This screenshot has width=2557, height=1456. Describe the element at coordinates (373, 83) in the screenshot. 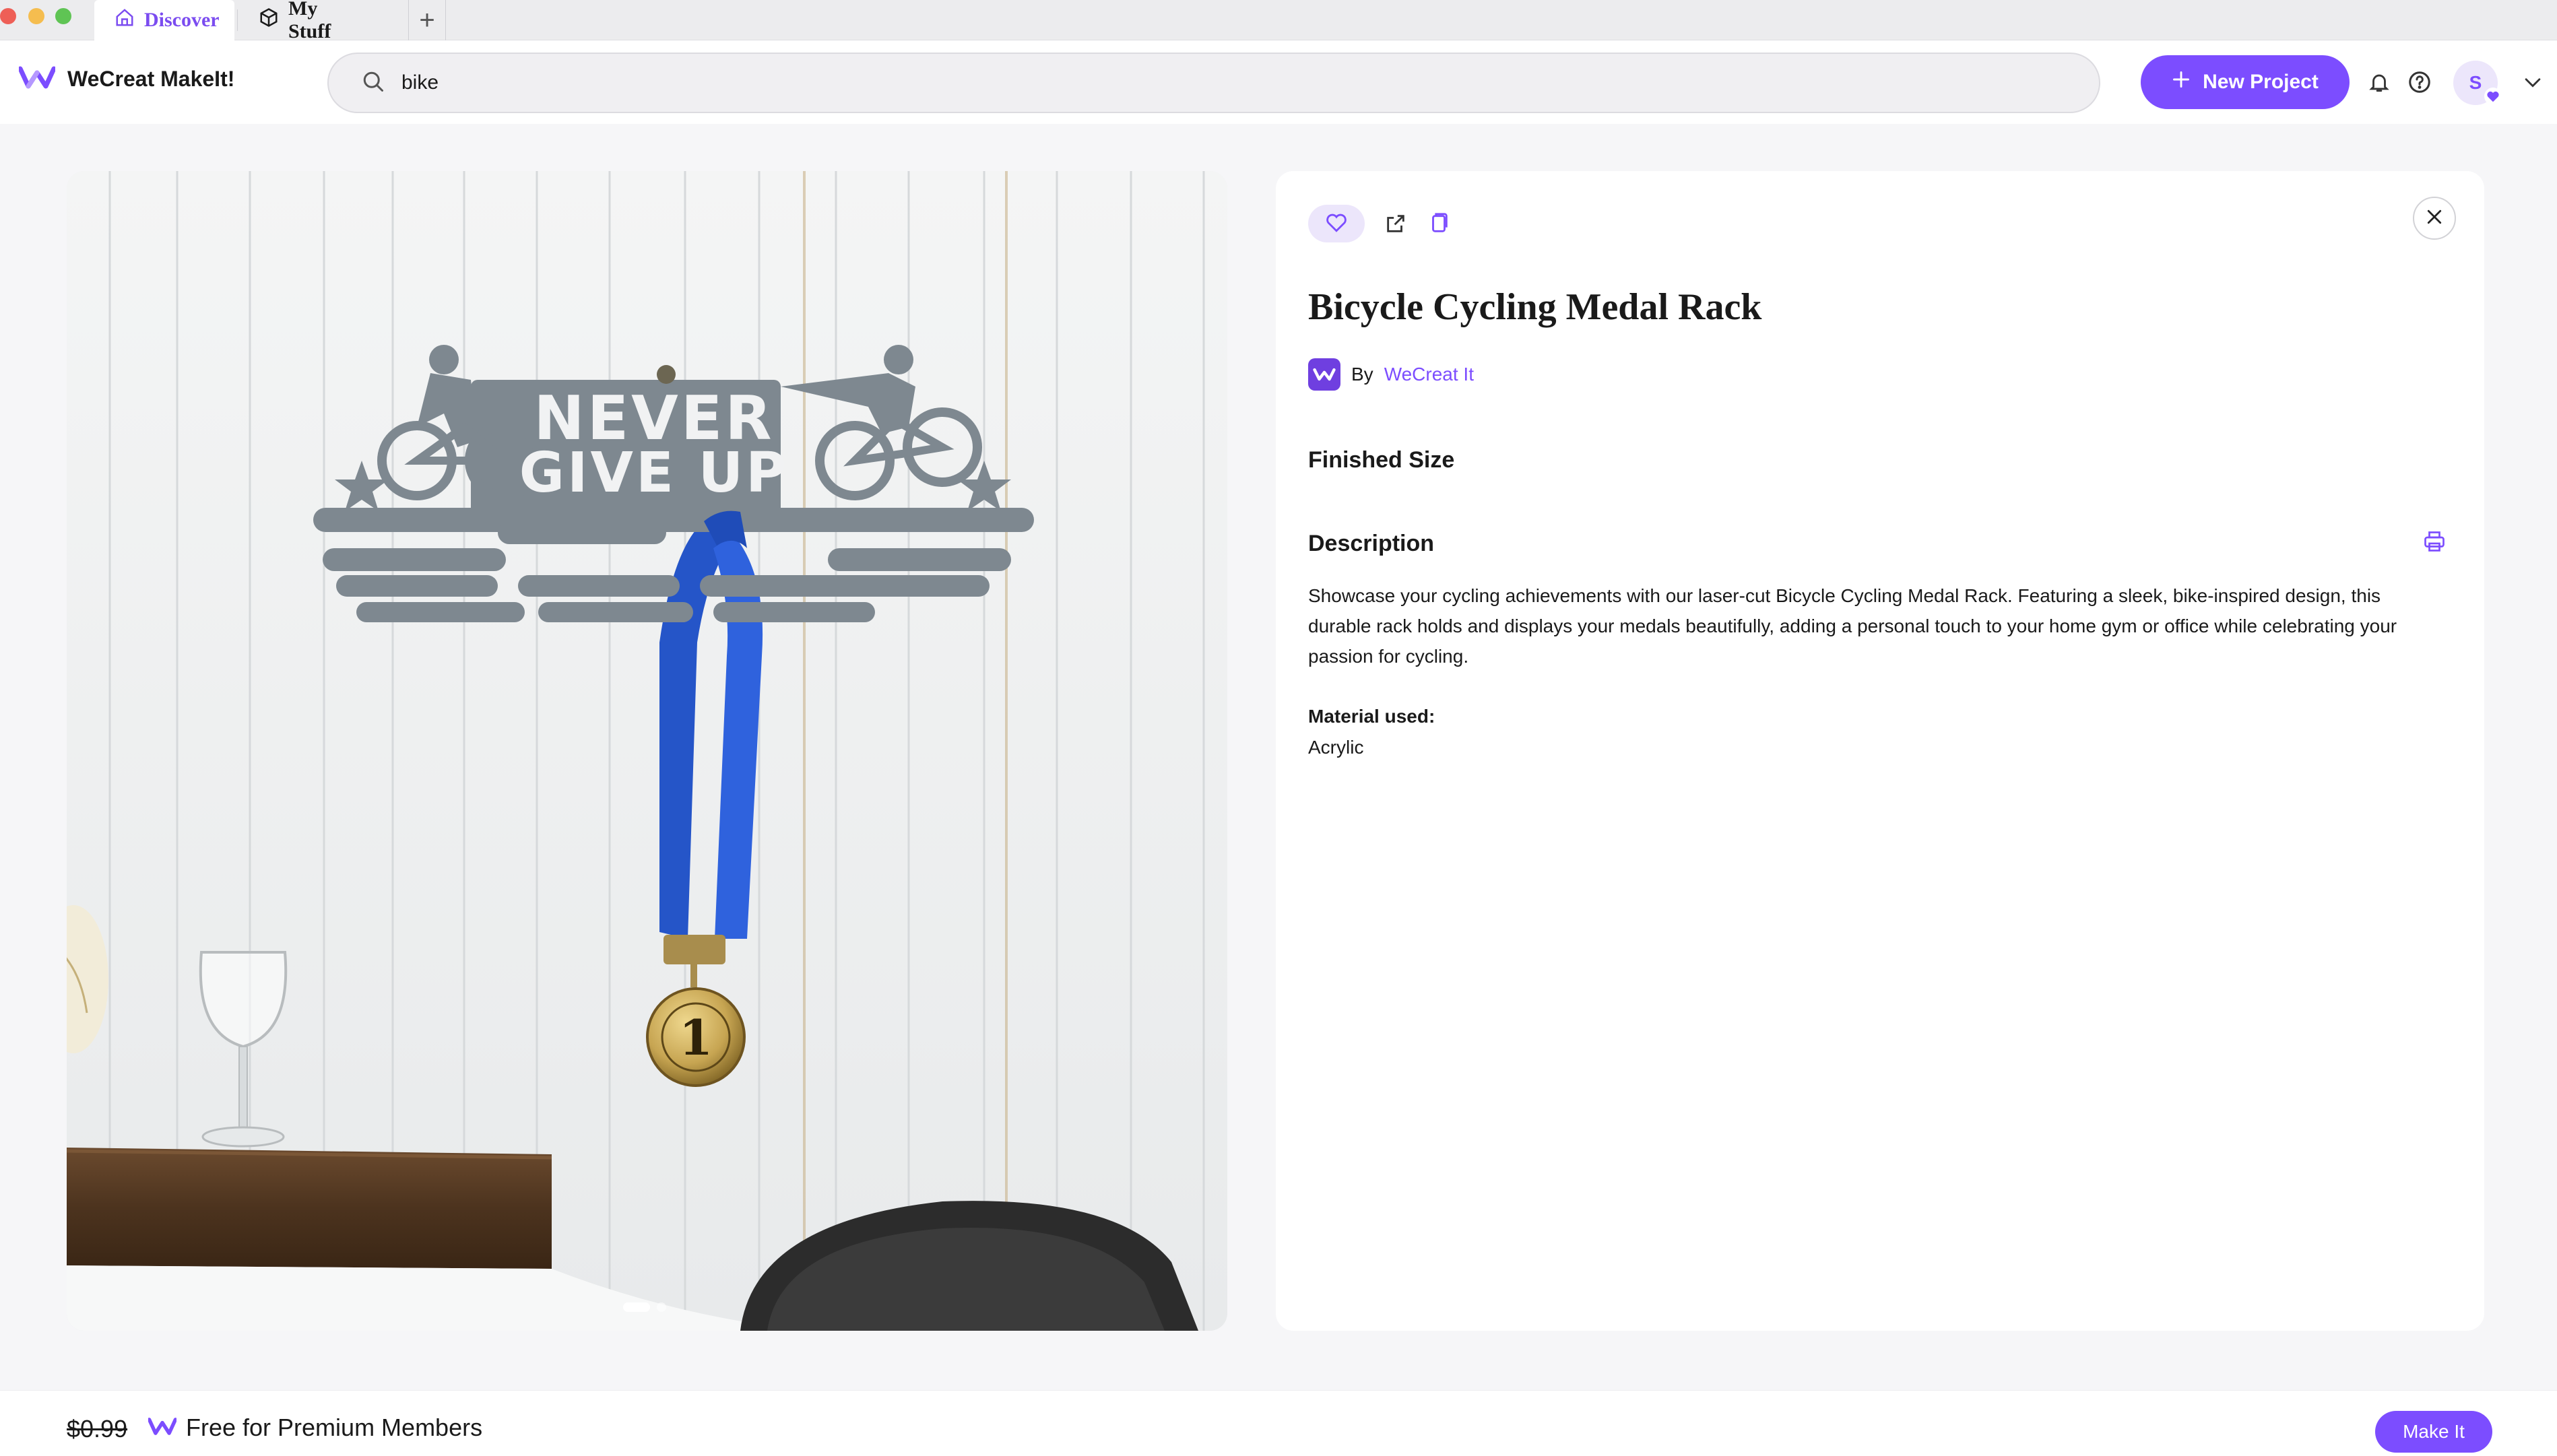

I see `search-icon` at that location.